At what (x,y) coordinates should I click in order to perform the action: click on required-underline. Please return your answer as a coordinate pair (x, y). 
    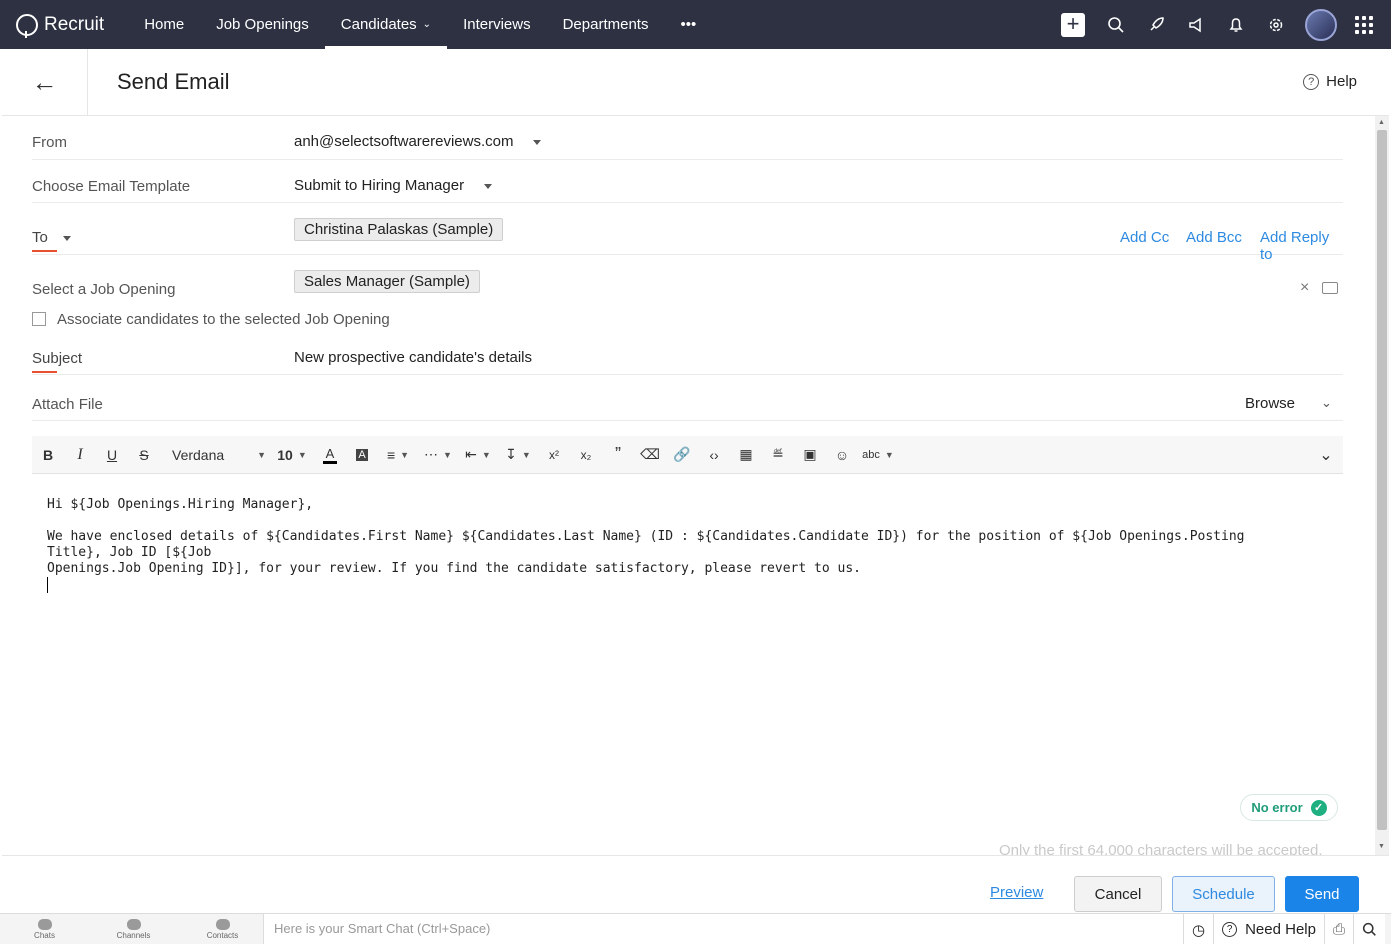
    Looking at the image, I should click on (44, 251).